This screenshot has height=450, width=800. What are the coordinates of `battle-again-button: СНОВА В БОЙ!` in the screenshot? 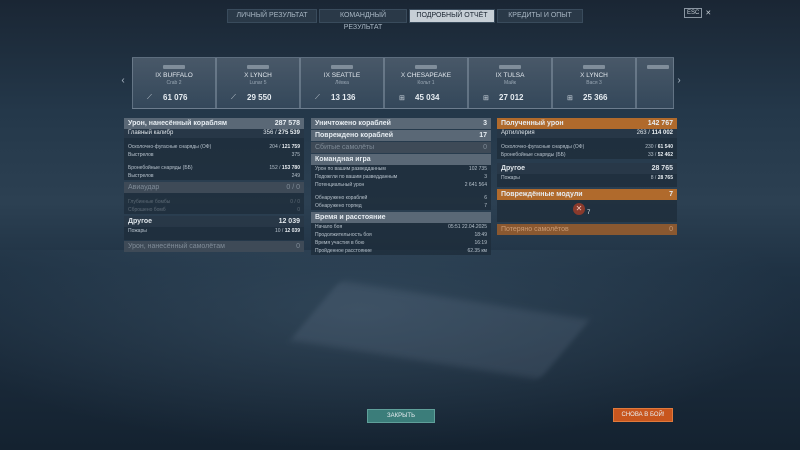 It's located at (643, 415).